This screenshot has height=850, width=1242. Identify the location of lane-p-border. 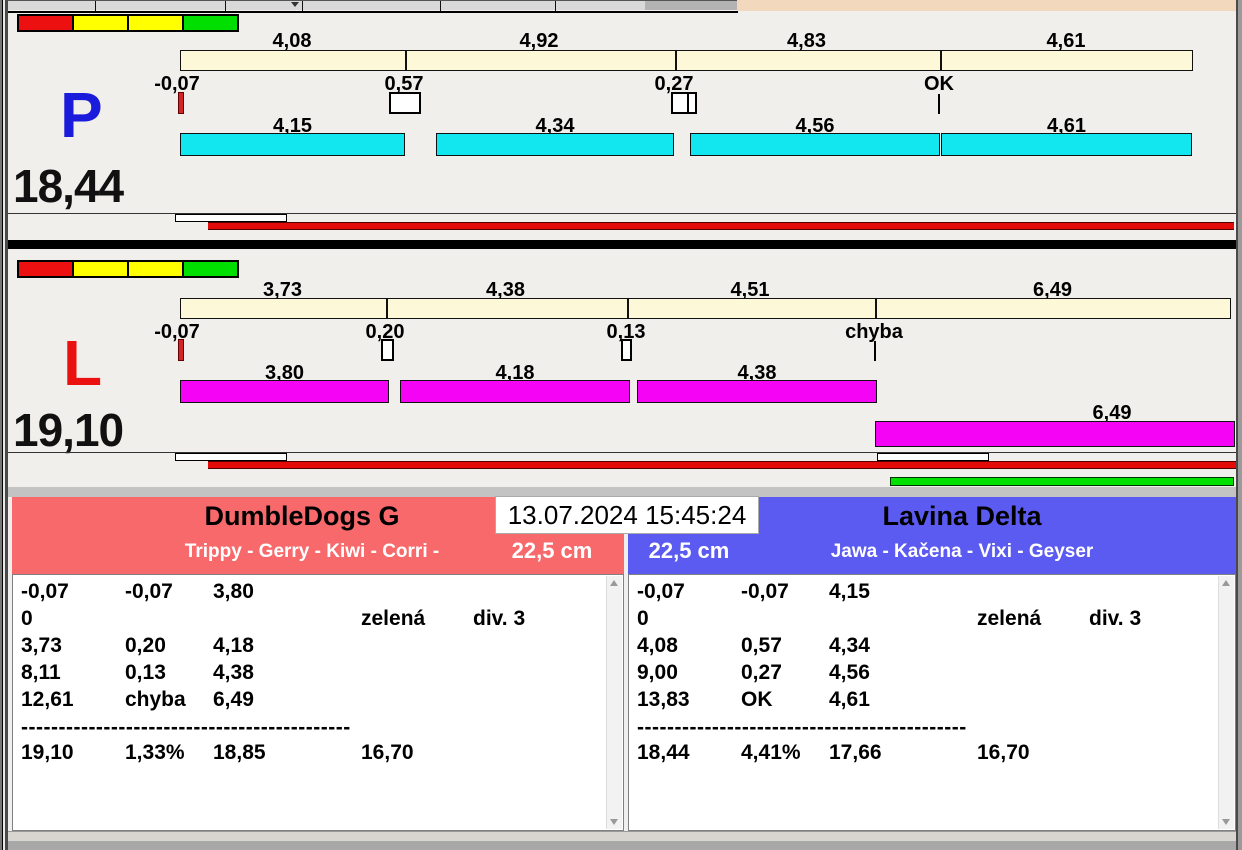
(373, 12).